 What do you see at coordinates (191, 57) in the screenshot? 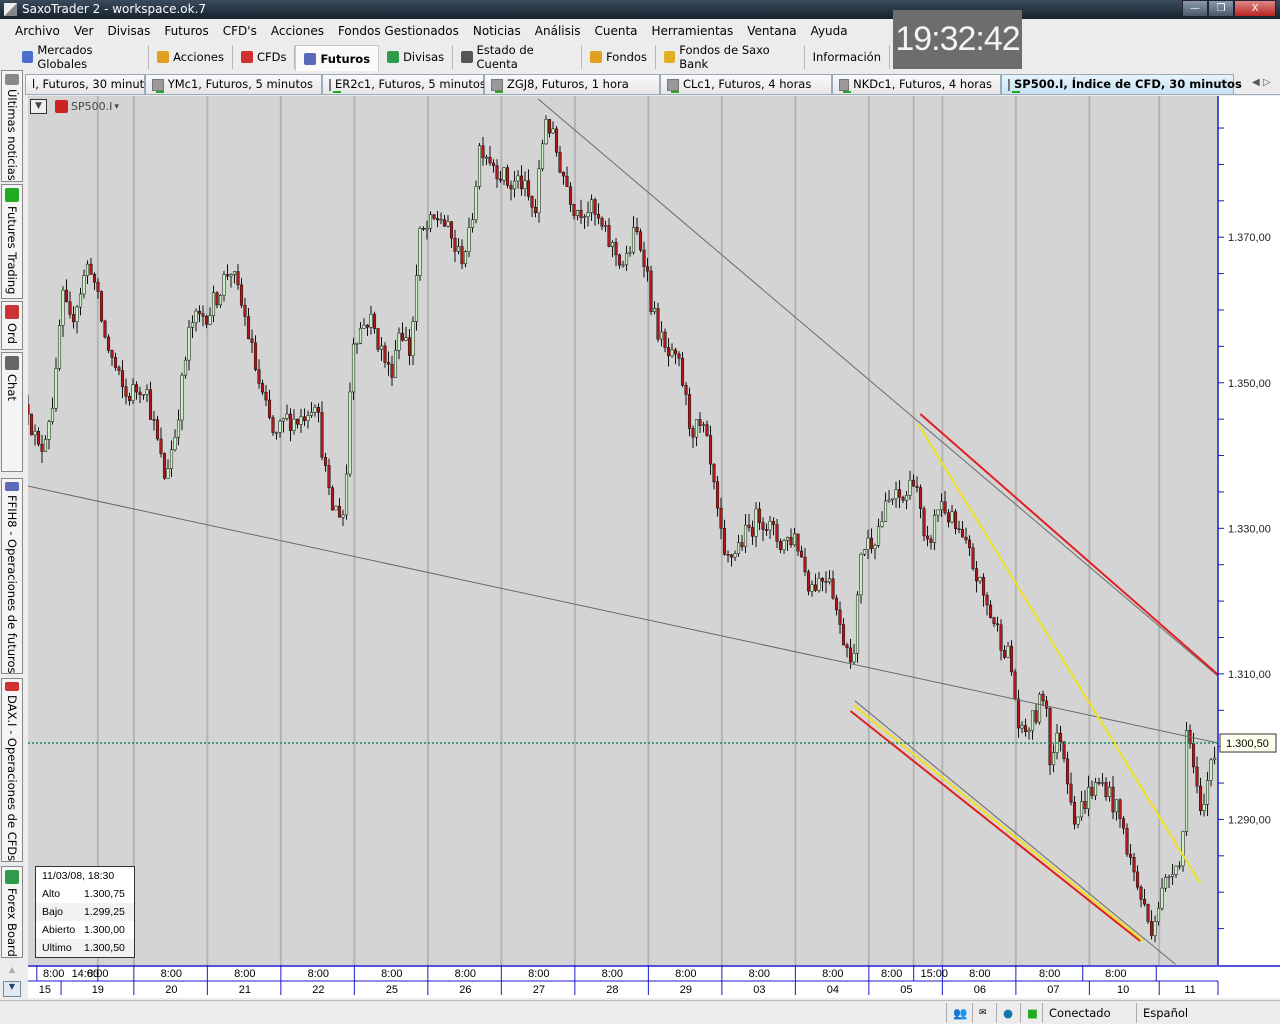
I see `toolbar-button: Acciones` at bounding box center [191, 57].